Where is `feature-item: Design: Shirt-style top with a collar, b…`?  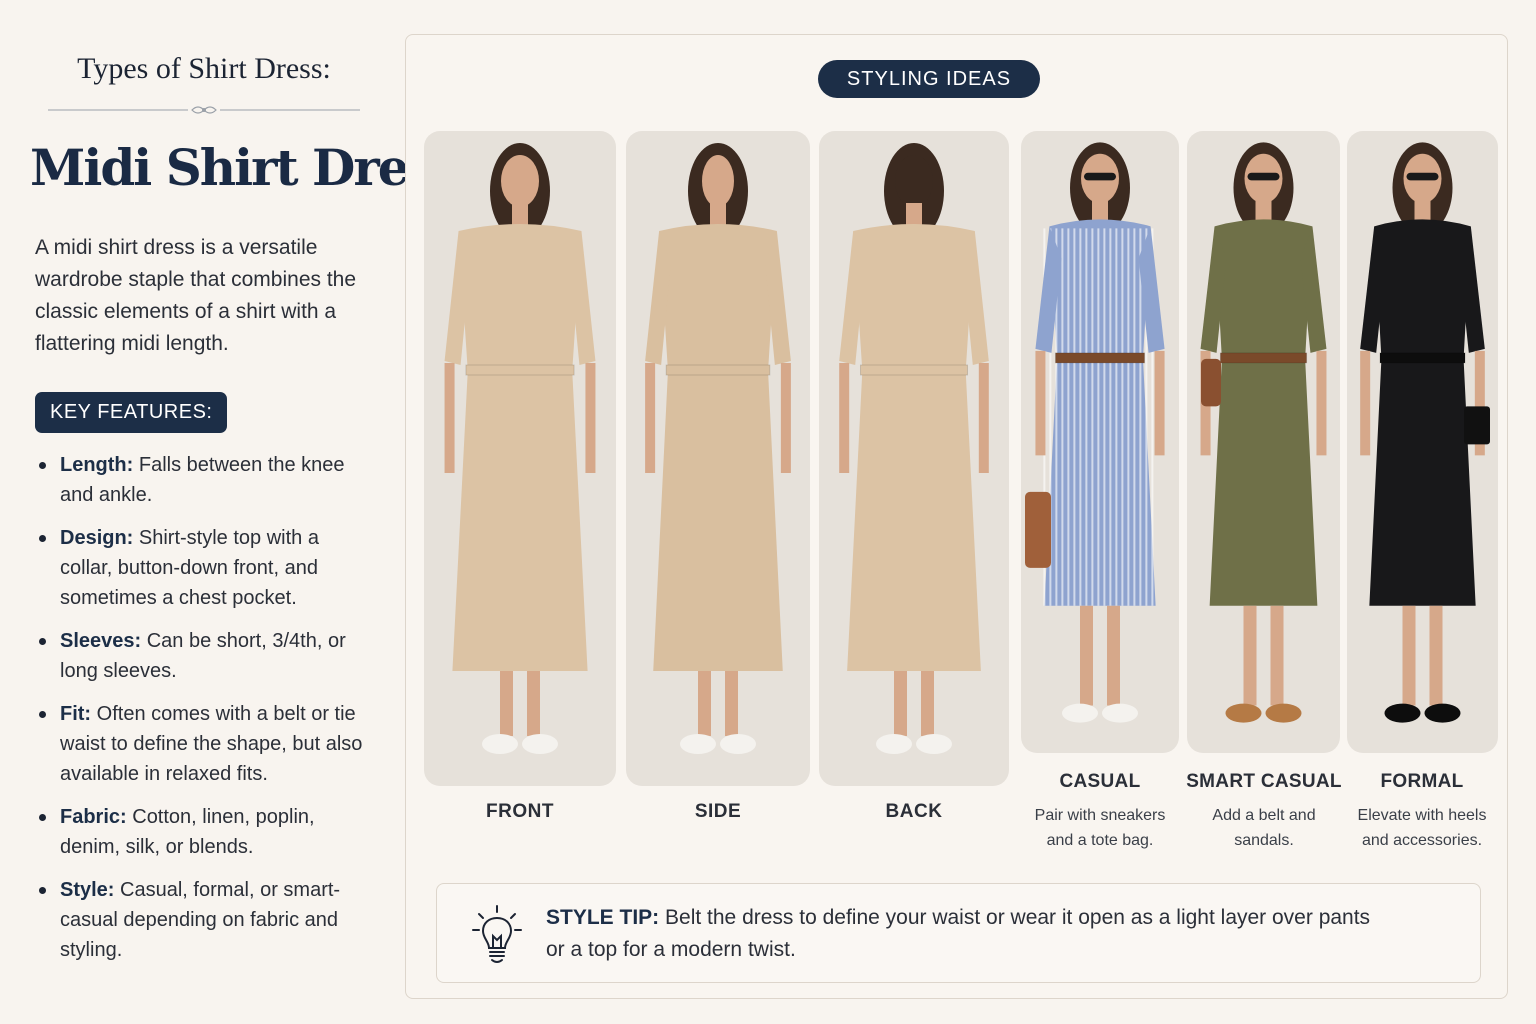
feature-item: Design: Shirt-style top with a collar, b… is located at coordinates (206, 568).